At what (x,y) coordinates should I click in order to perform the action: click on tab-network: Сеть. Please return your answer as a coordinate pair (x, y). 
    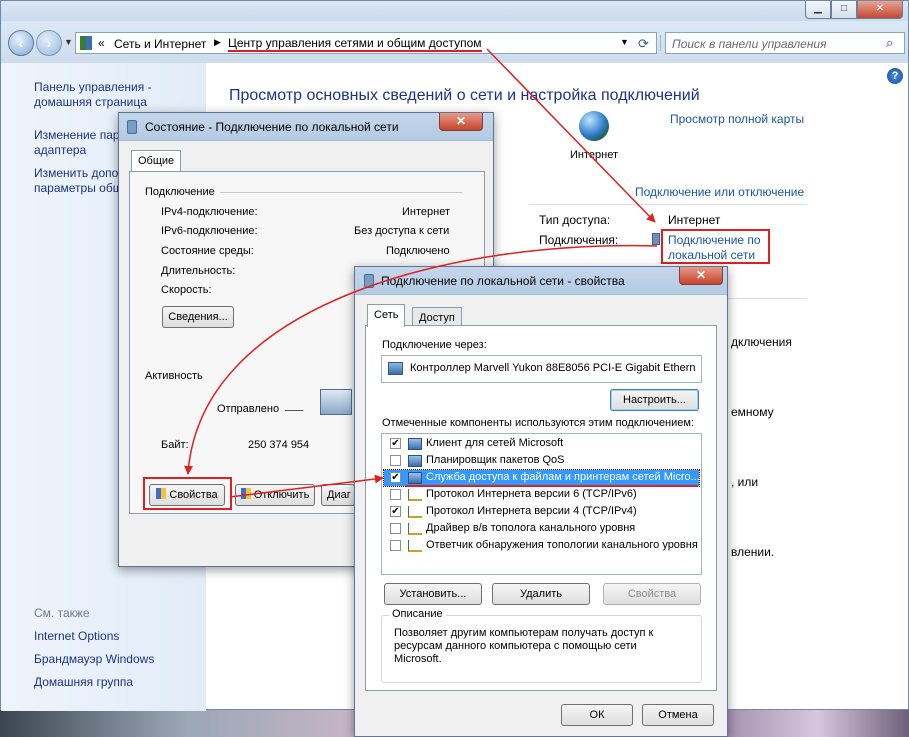
    Looking at the image, I should click on (386, 315).